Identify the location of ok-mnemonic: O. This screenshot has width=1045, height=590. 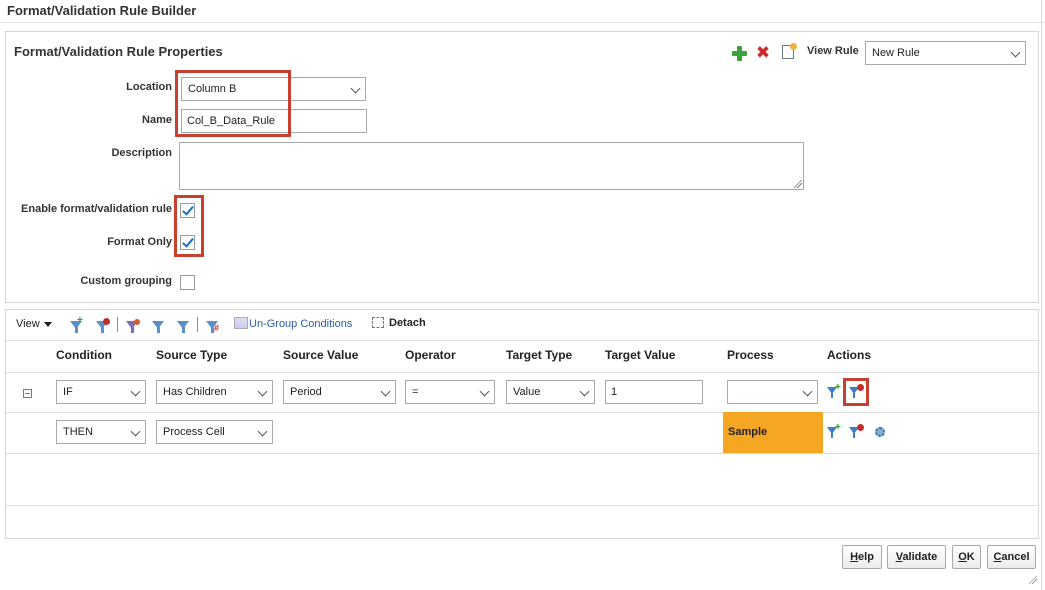
(962, 557).